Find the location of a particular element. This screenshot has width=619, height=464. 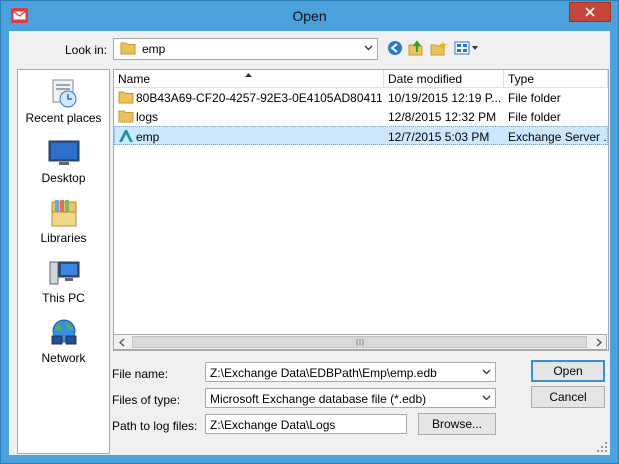

place-label: This PC is located at coordinates (63, 298).